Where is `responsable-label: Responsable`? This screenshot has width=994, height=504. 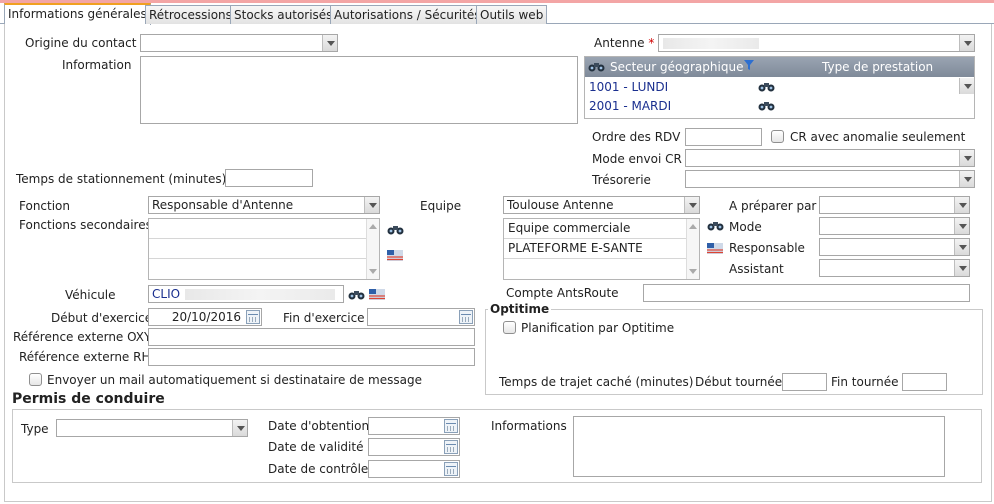
responsable-label: Responsable is located at coordinates (767, 248).